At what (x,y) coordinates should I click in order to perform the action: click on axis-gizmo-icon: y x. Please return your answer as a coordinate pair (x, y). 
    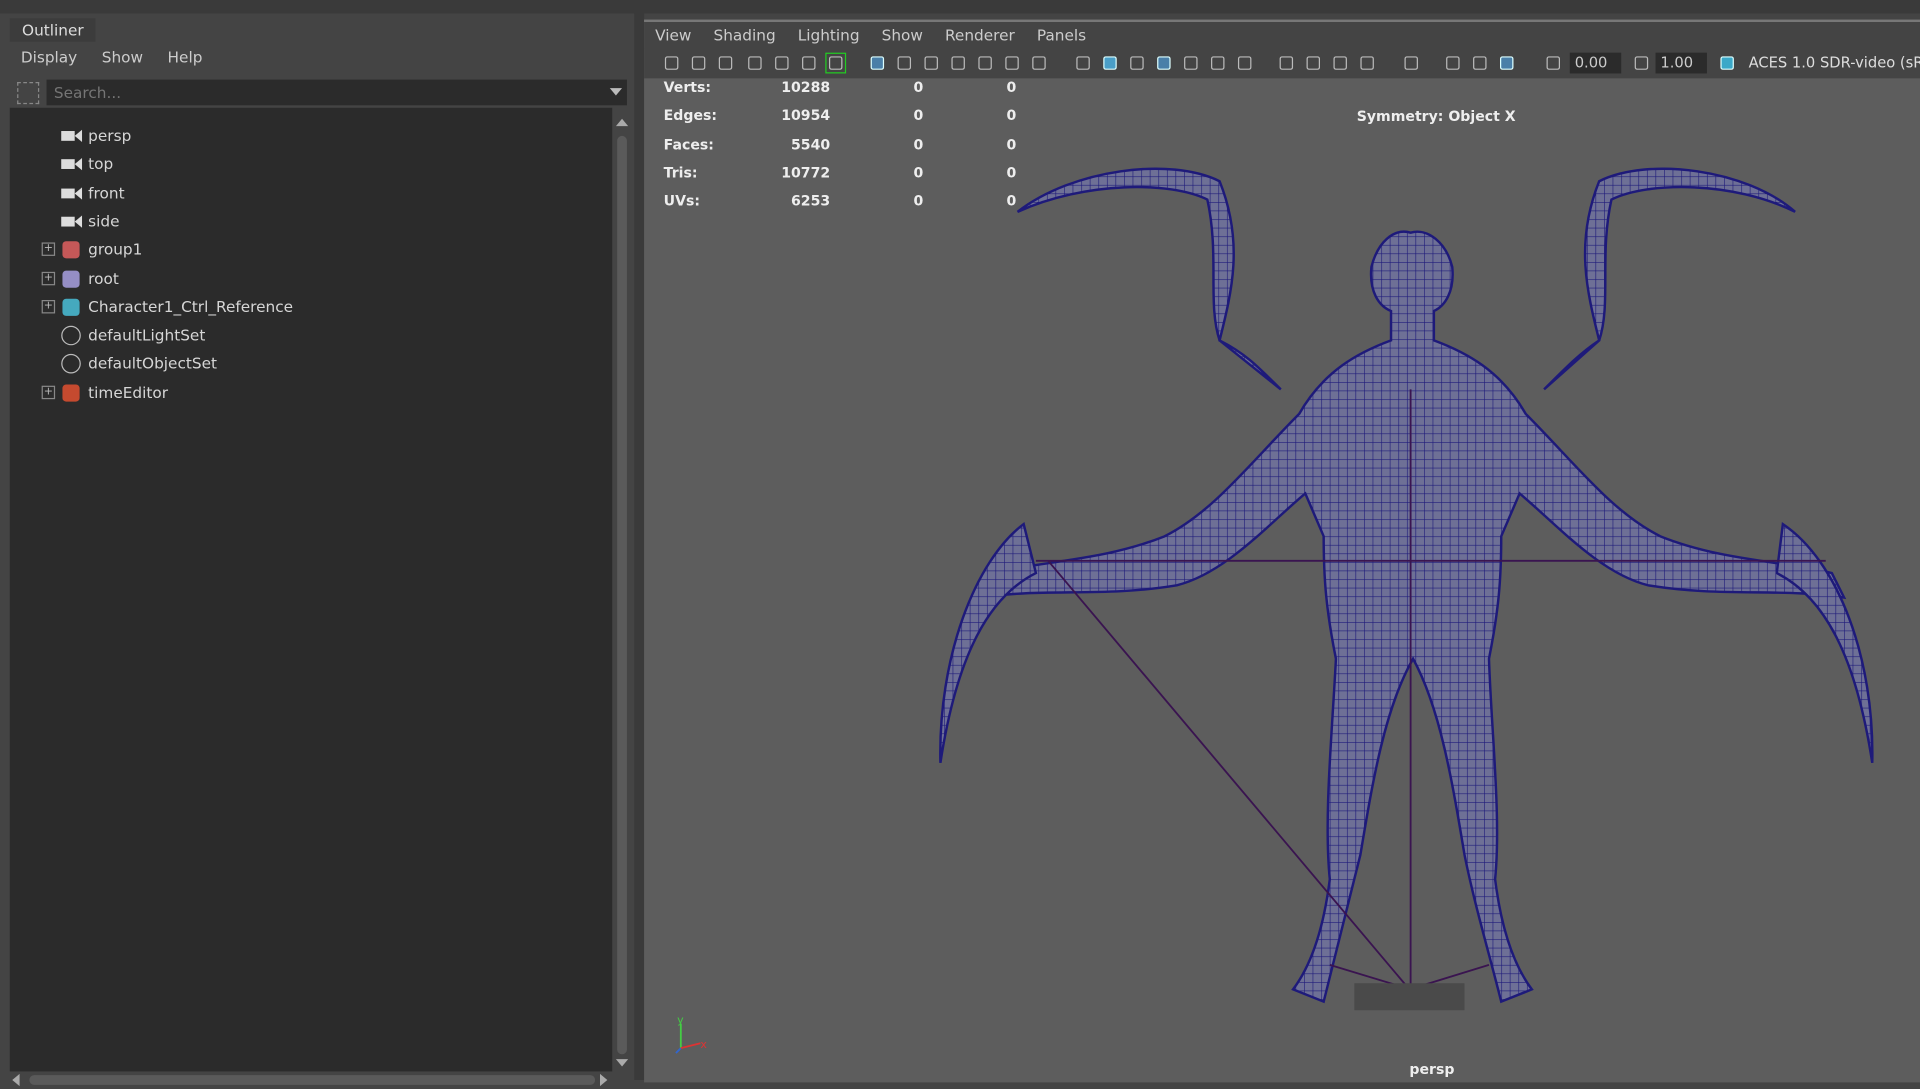
    Looking at the image, I should click on (691, 1034).